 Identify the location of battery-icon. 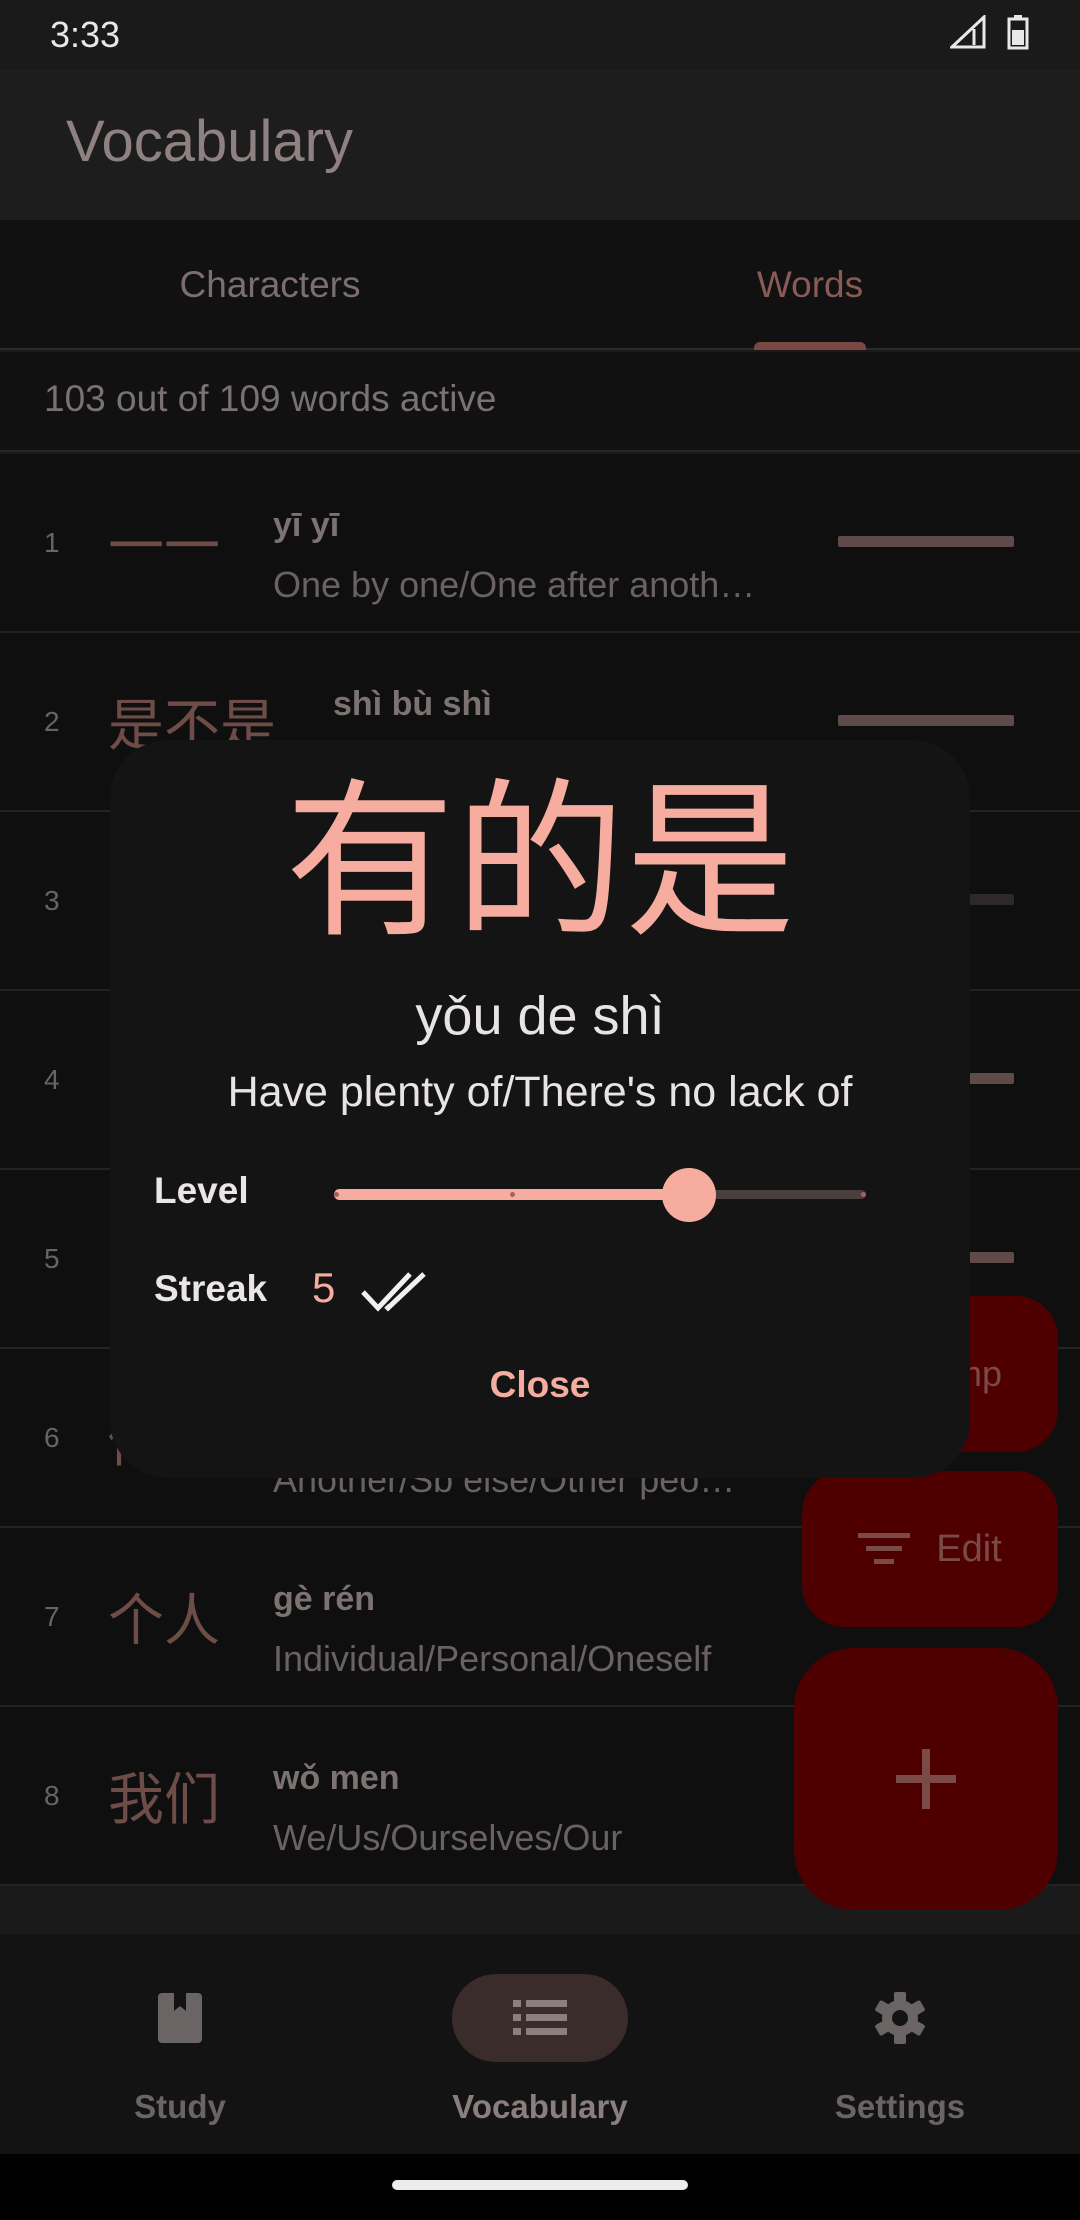
(1018, 32).